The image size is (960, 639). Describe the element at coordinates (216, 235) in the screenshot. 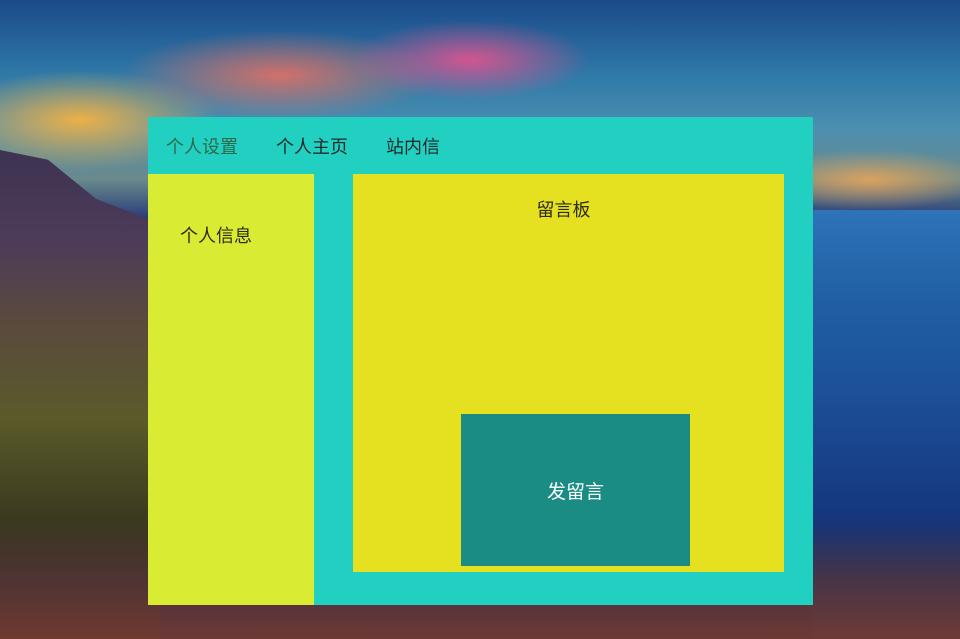

I see `sidebar-title-personal-info: 个人信息` at that location.